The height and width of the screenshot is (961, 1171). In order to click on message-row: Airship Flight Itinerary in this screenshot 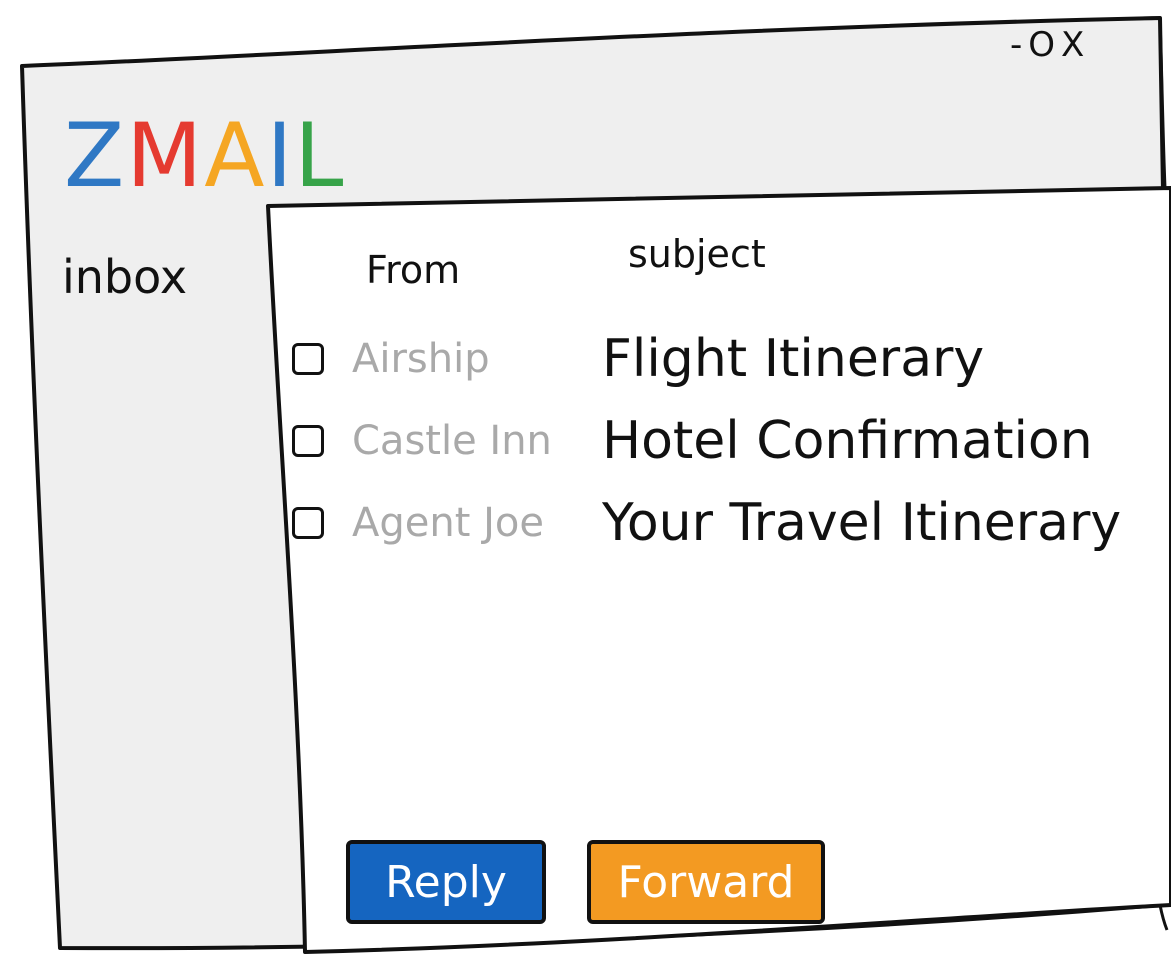, I will do `click(722, 359)`.